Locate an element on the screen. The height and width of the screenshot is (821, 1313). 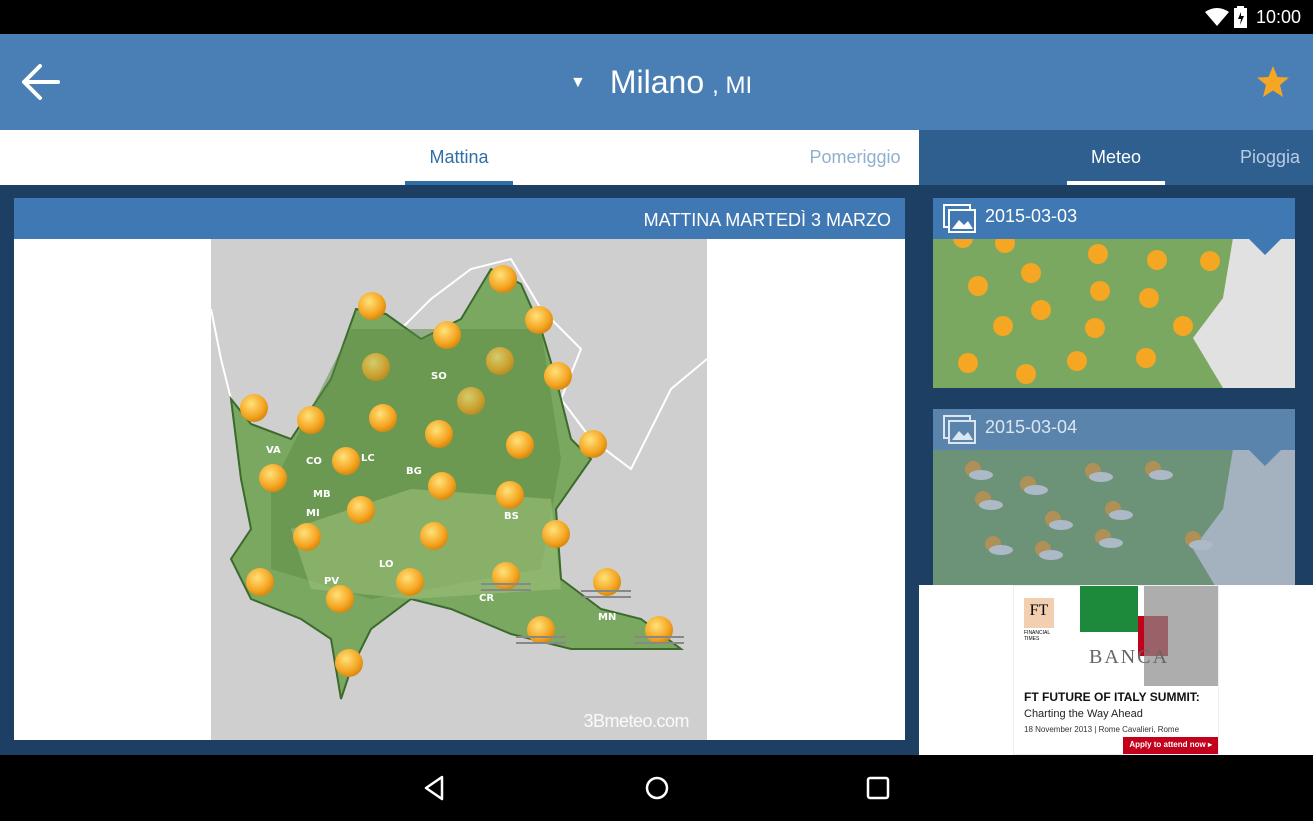
ft-logo: FT is located at coordinates (1039, 613).